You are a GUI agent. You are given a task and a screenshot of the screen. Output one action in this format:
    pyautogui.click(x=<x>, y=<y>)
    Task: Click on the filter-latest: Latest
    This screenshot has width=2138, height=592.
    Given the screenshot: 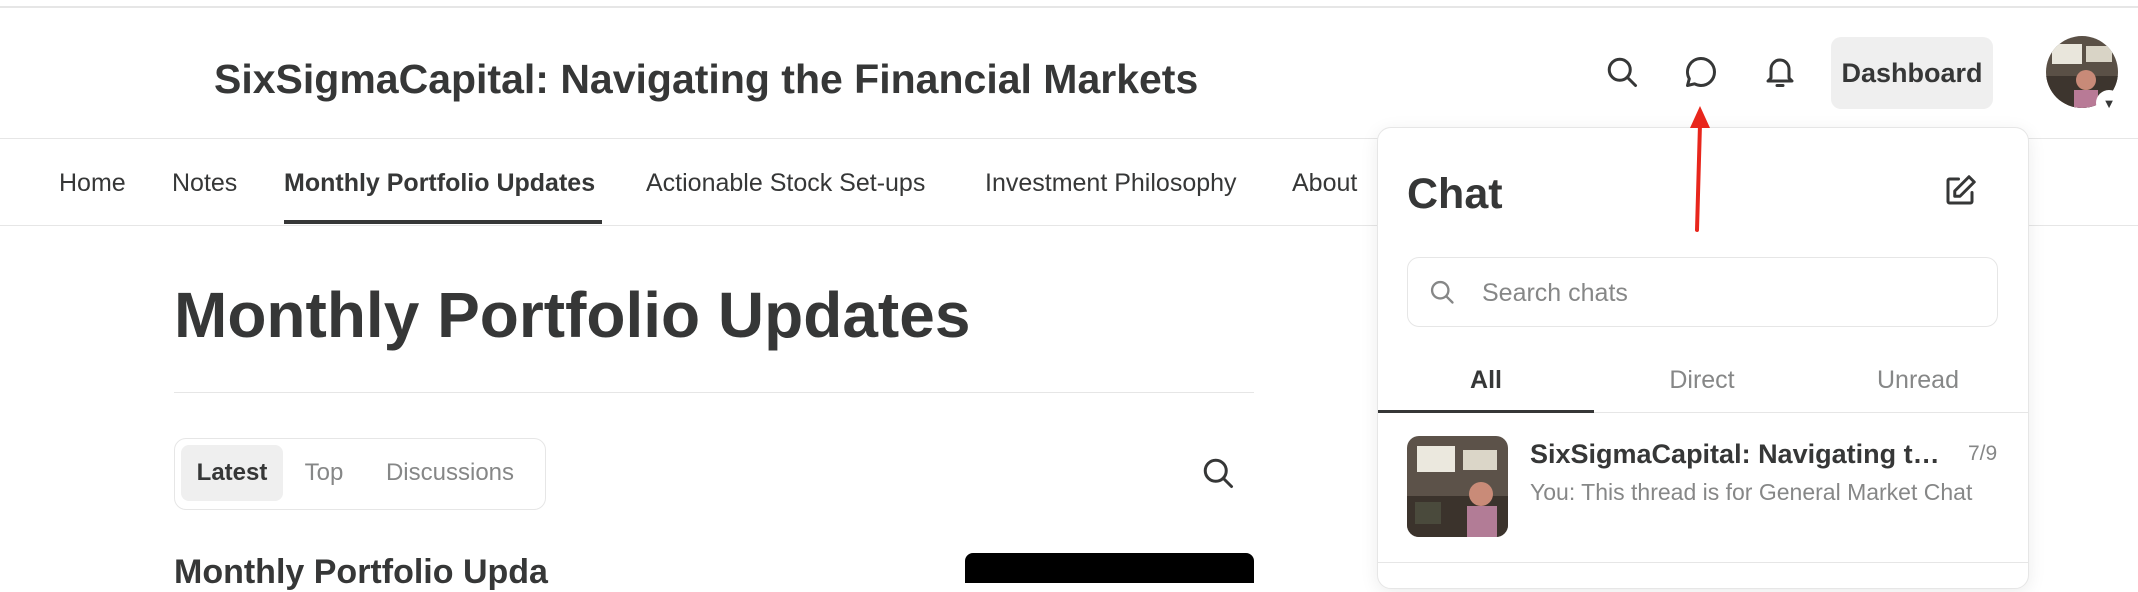 What is the action you would take?
    pyautogui.click(x=232, y=473)
    